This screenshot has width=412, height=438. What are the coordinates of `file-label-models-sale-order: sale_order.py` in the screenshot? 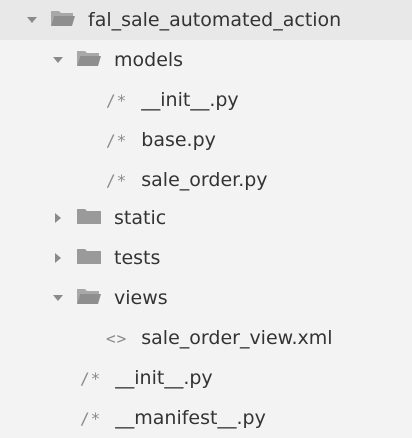 It's located at (204, 180).